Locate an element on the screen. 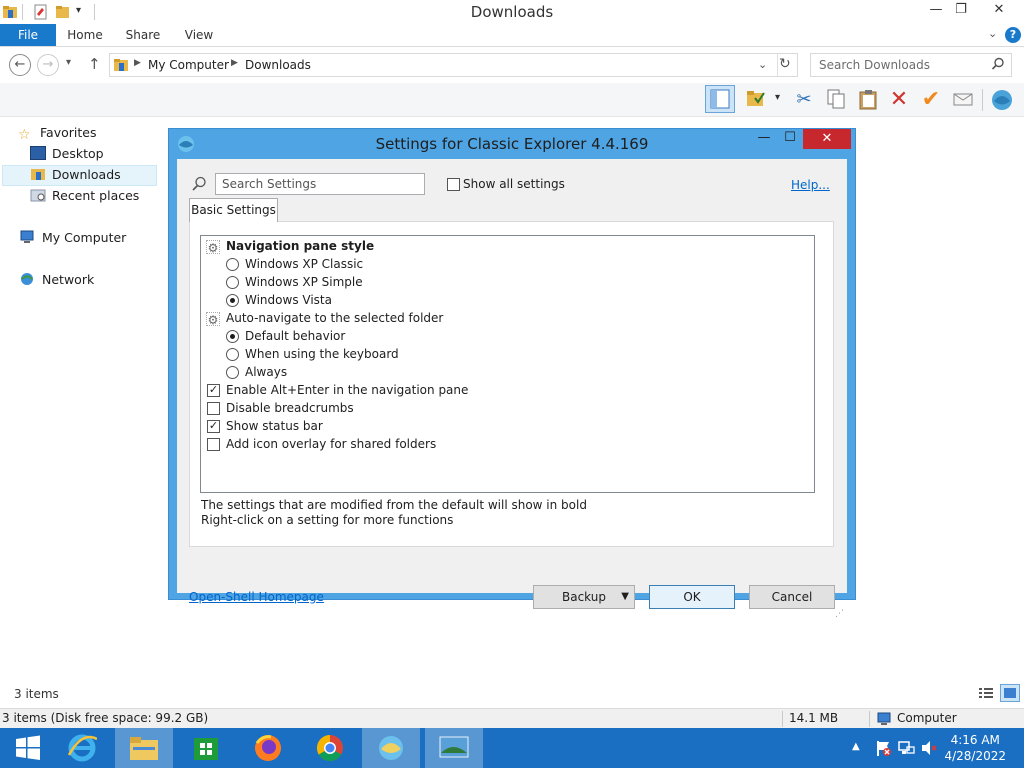 Image resolution: width=1024 pixels, height=768 pixels. internet-explorer-icon is located at coordinates (82, 748).